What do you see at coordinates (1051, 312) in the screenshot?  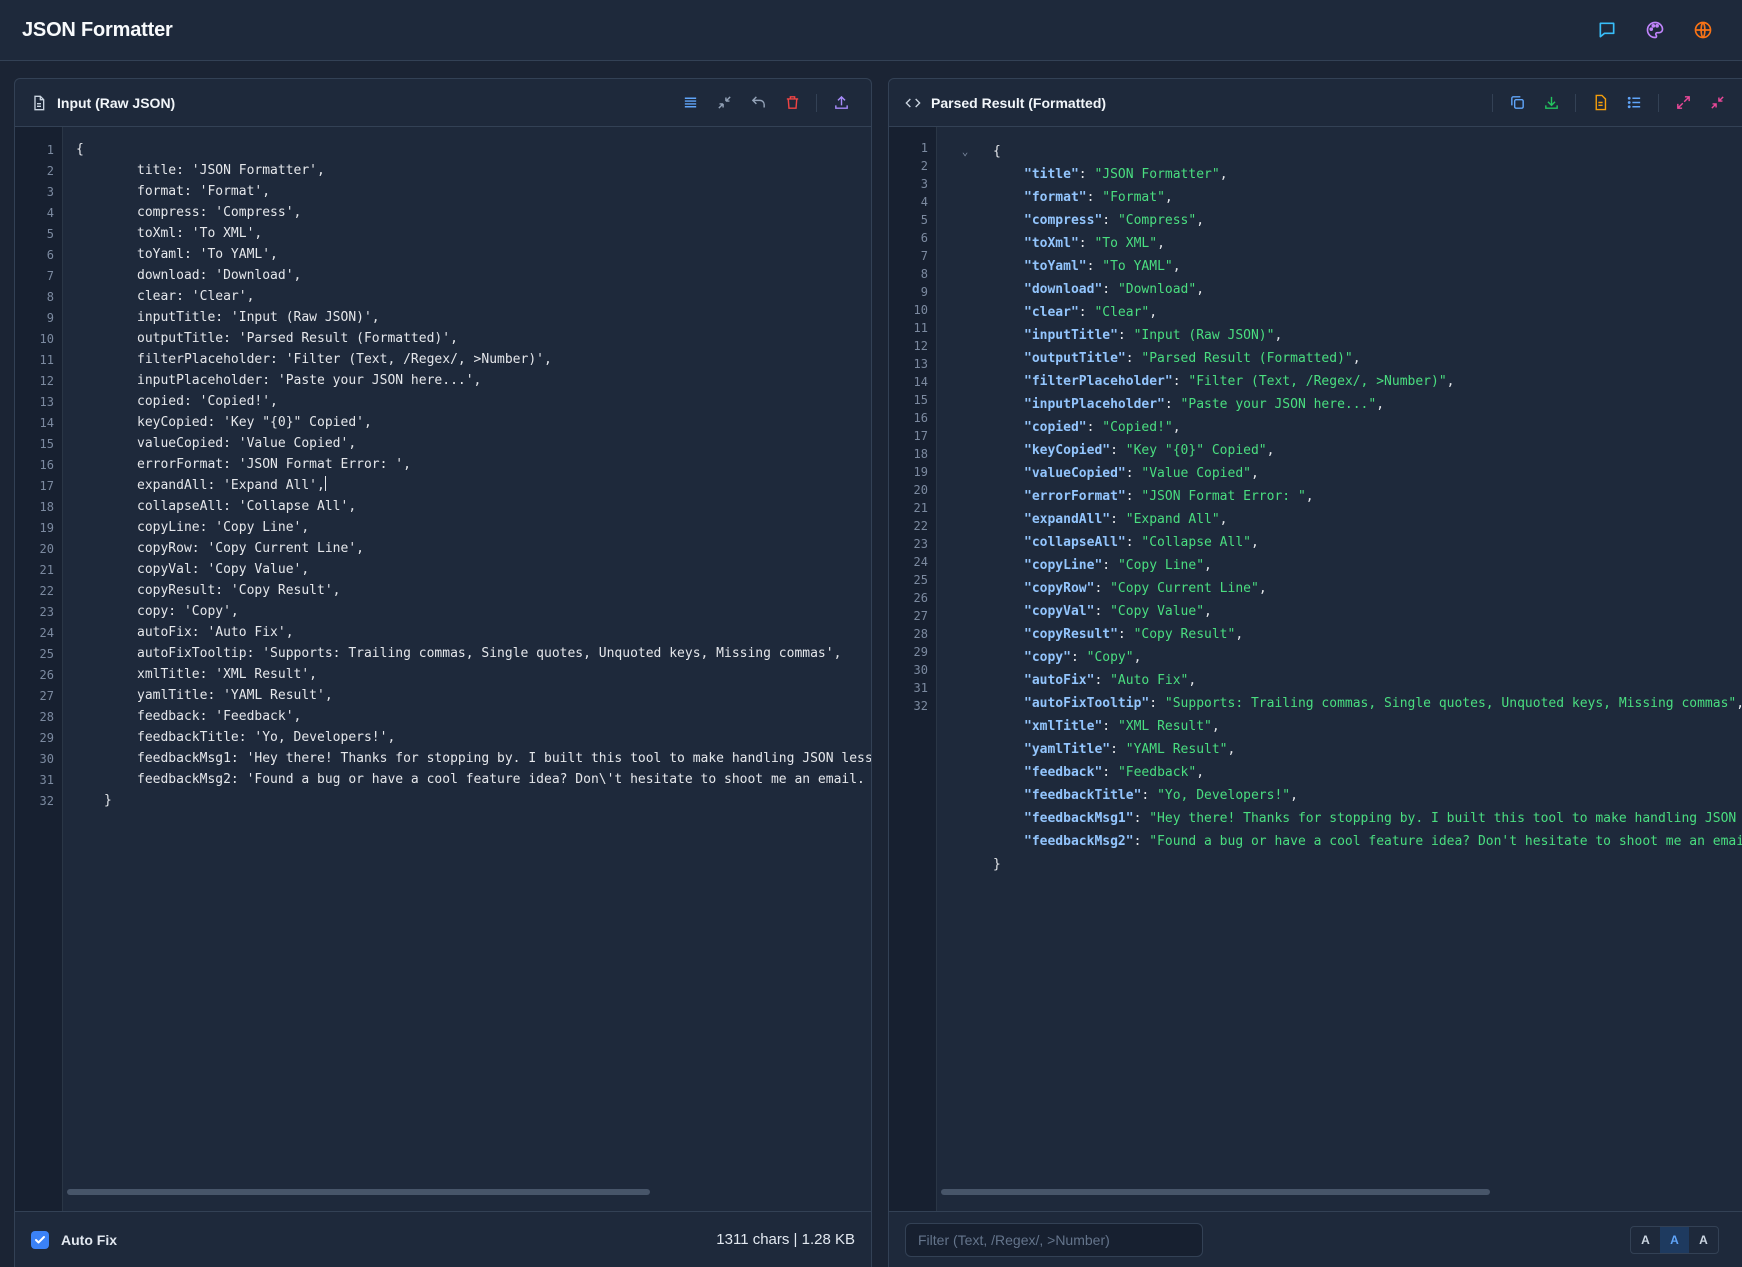 I see `json-key: "clear"` at bounding box center [1051, 312].